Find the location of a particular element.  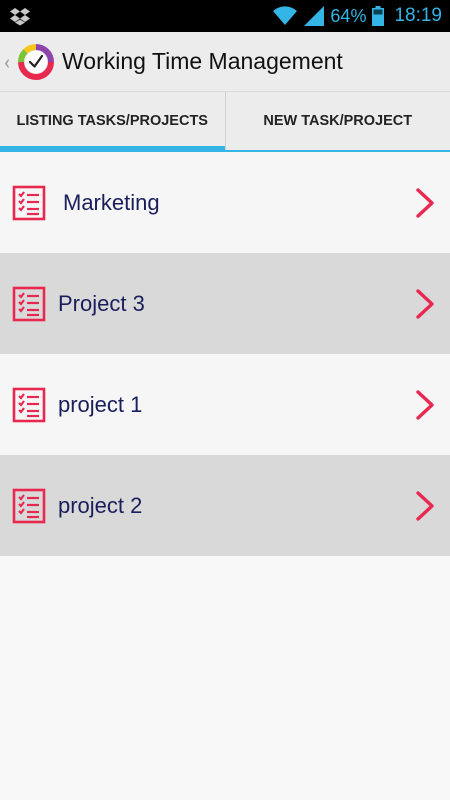

clock: 18:19 is located at coordinates (418, 15).